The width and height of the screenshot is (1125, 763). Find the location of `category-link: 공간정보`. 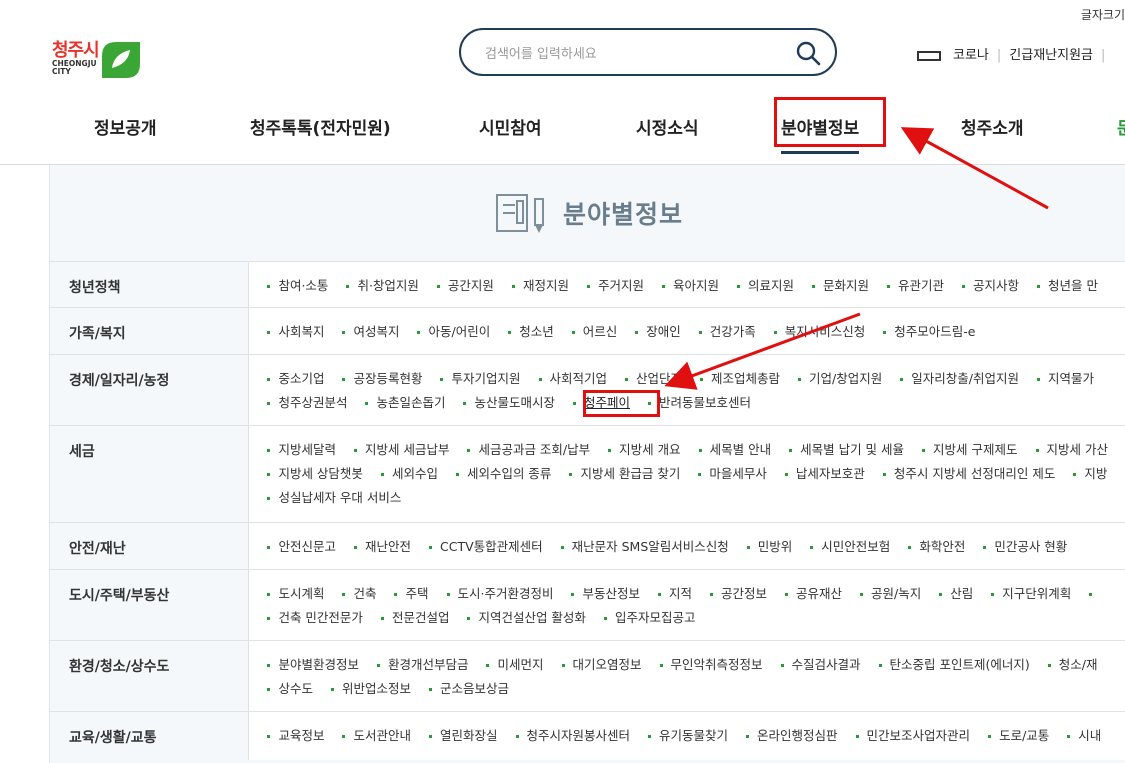

category-link: 공간정보 is located at coordinates (738, 594).